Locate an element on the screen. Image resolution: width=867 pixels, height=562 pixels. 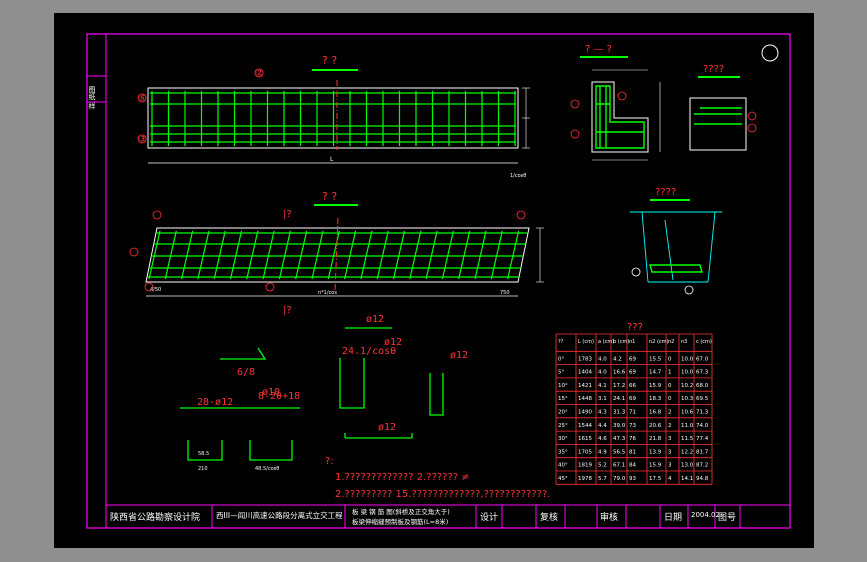
table-cell: 1819 is located at coordinates (585, 466).